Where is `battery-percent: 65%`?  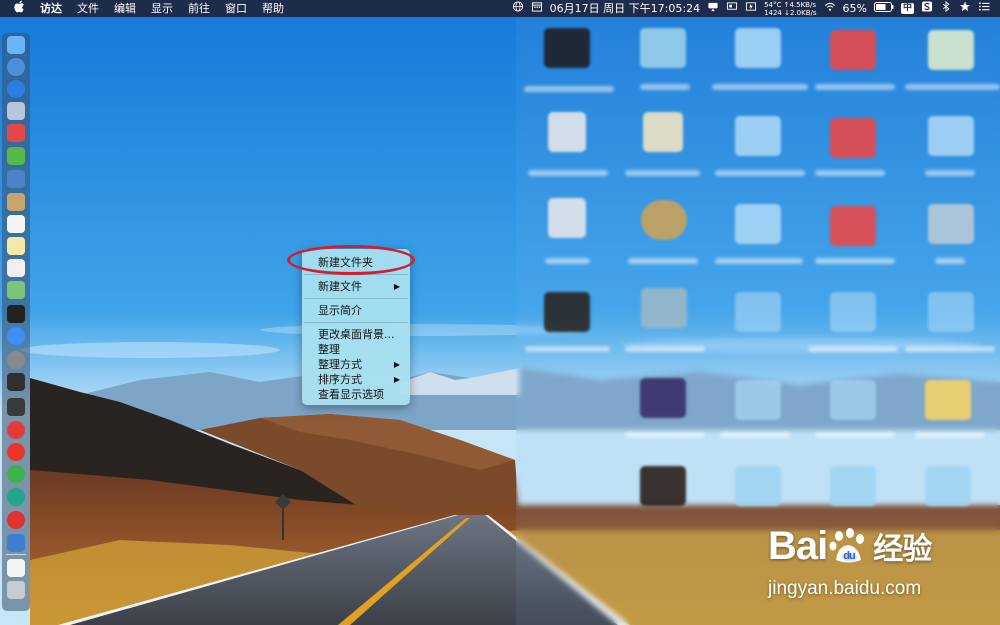
battery-percent: 65% is located at coordinates (855, 8).